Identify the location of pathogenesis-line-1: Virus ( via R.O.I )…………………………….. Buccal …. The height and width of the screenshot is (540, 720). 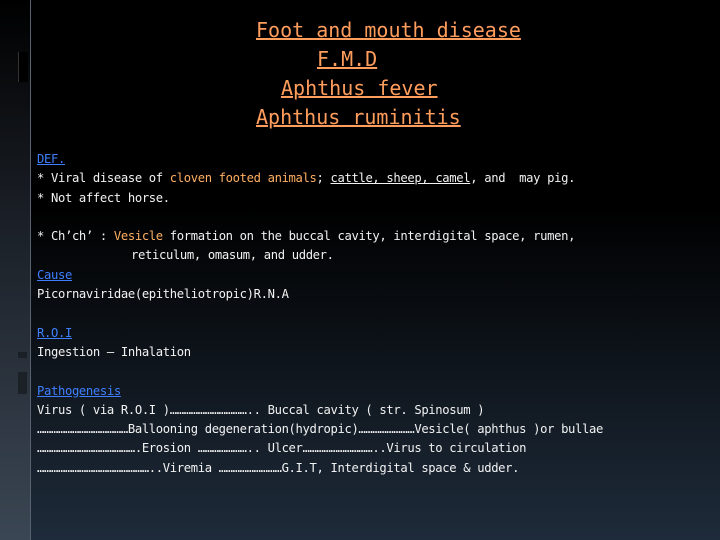
(261, 409).